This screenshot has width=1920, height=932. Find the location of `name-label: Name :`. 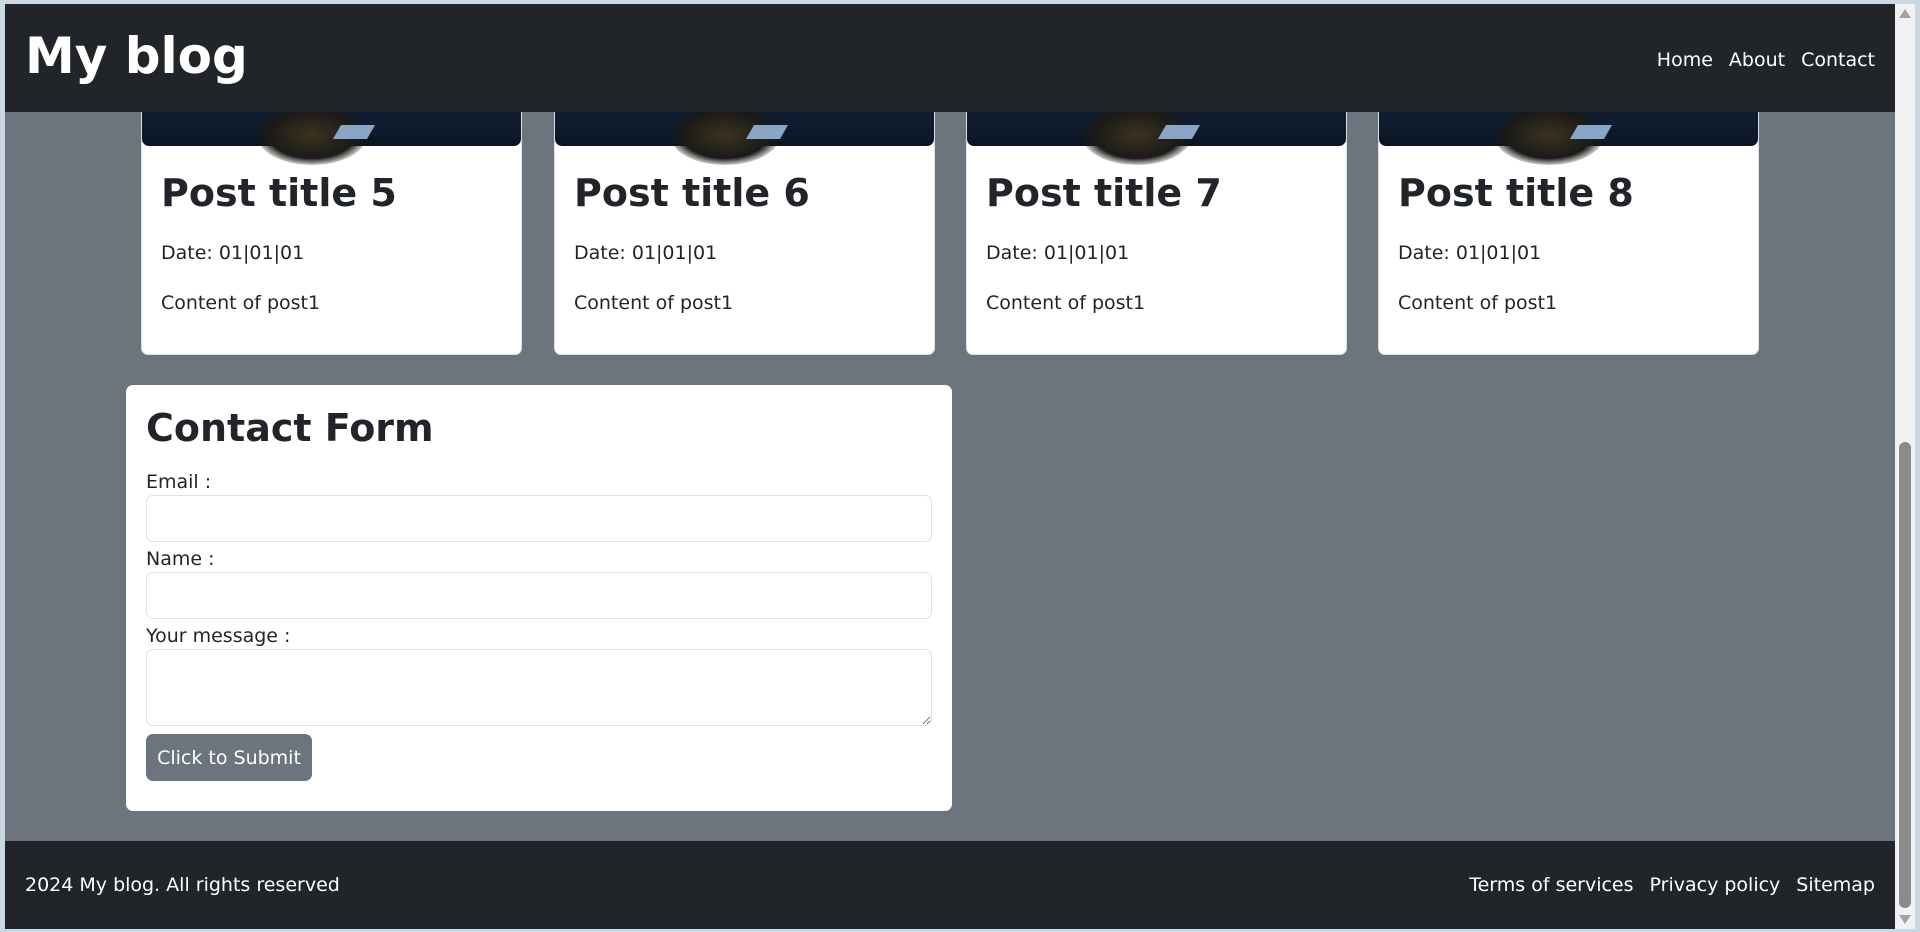

name-label: Name : is located at coordinates (180, 559).